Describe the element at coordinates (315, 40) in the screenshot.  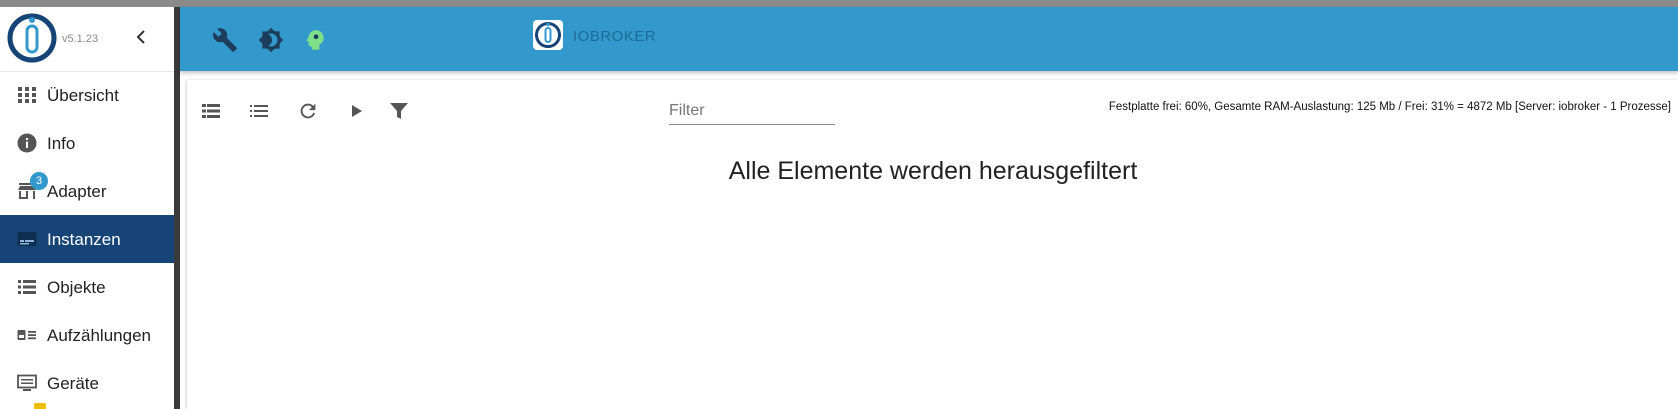
I see `expert-head-icon` at that location.